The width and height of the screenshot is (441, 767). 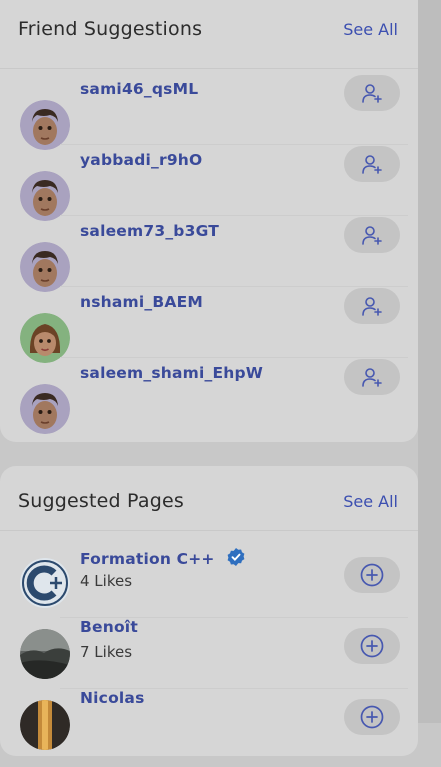 I want to click on friend-username: yabbadi_r9hO, so click(x=141, y=160).